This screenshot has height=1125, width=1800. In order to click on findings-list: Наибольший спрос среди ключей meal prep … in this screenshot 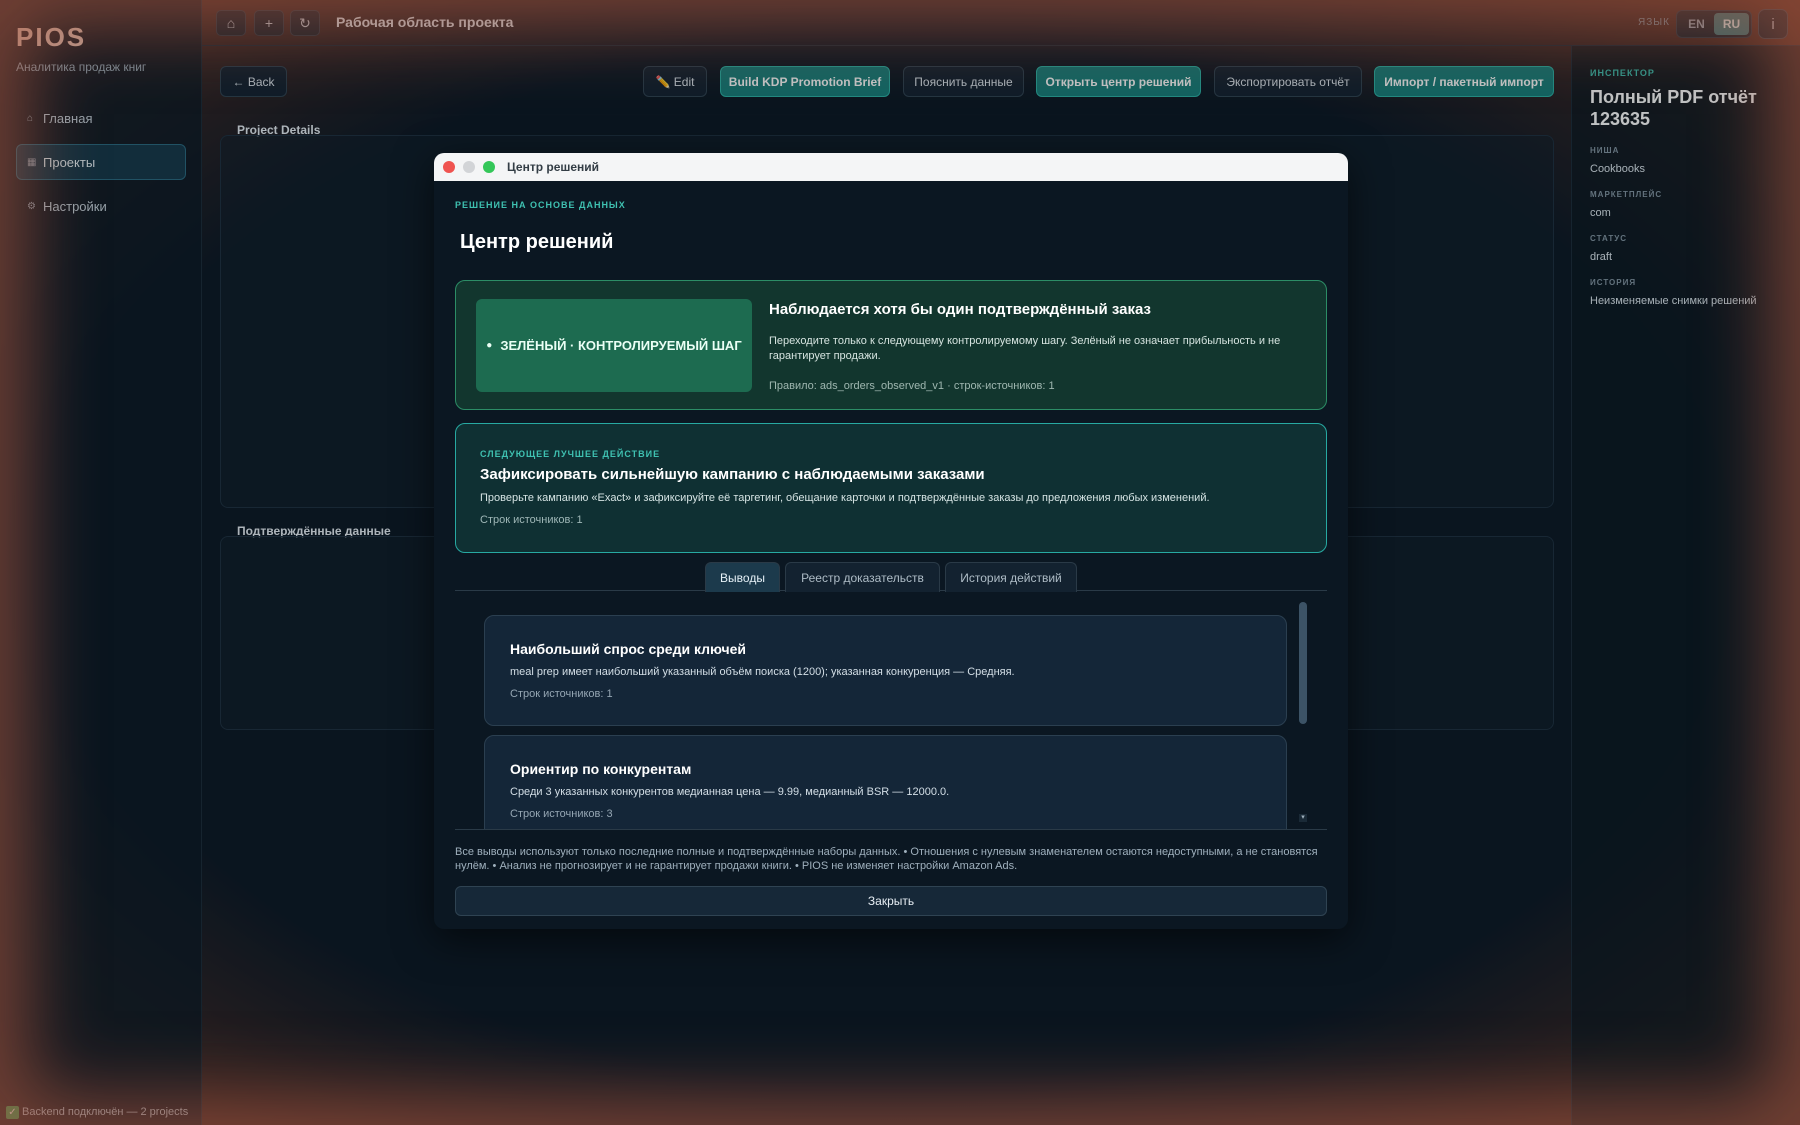, I will do `click(891, 714)`.